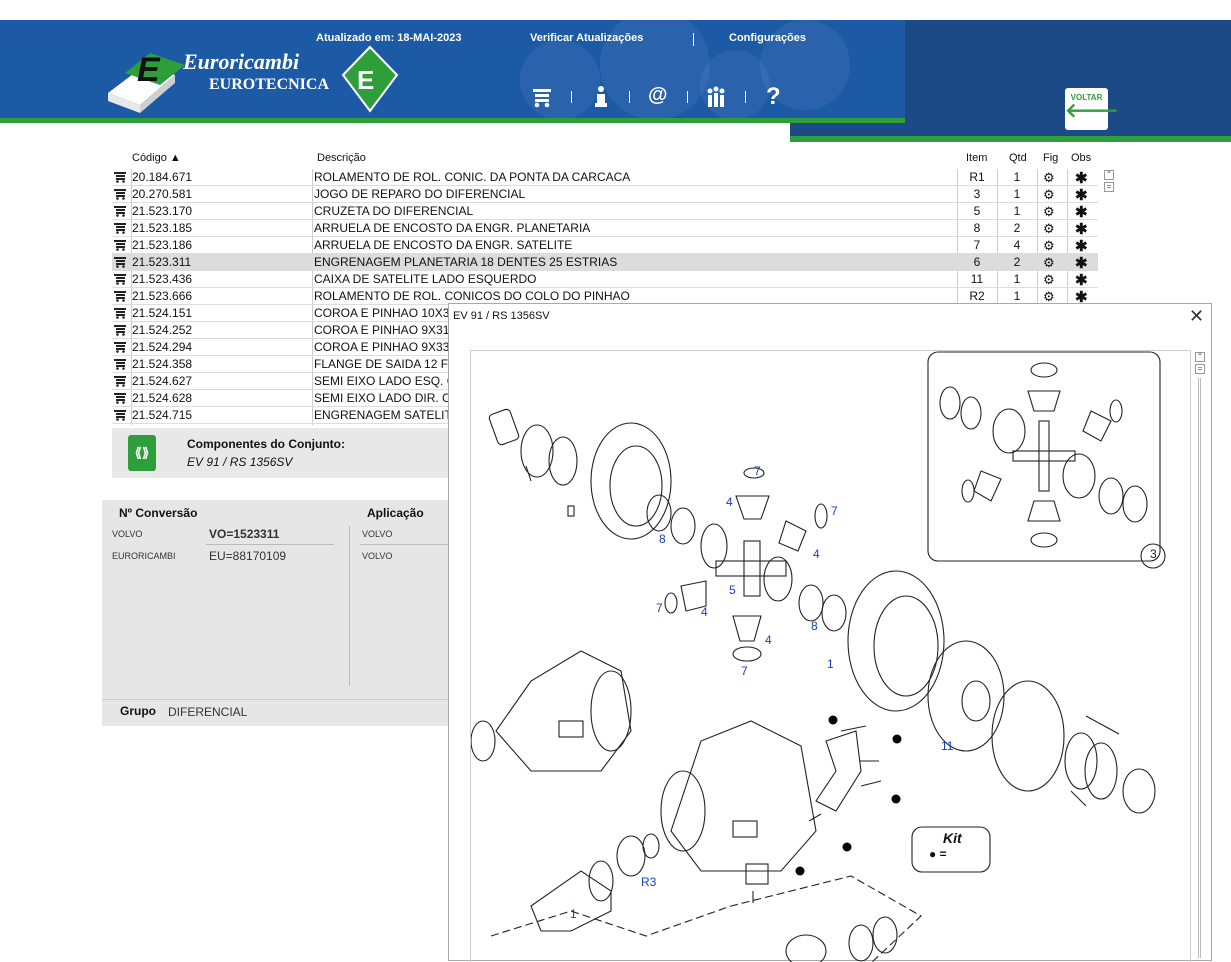  Describe the element at coordinates (586, 38) in the screenshot. I see `check-updates-link: Verificar Atualizações` at that location.